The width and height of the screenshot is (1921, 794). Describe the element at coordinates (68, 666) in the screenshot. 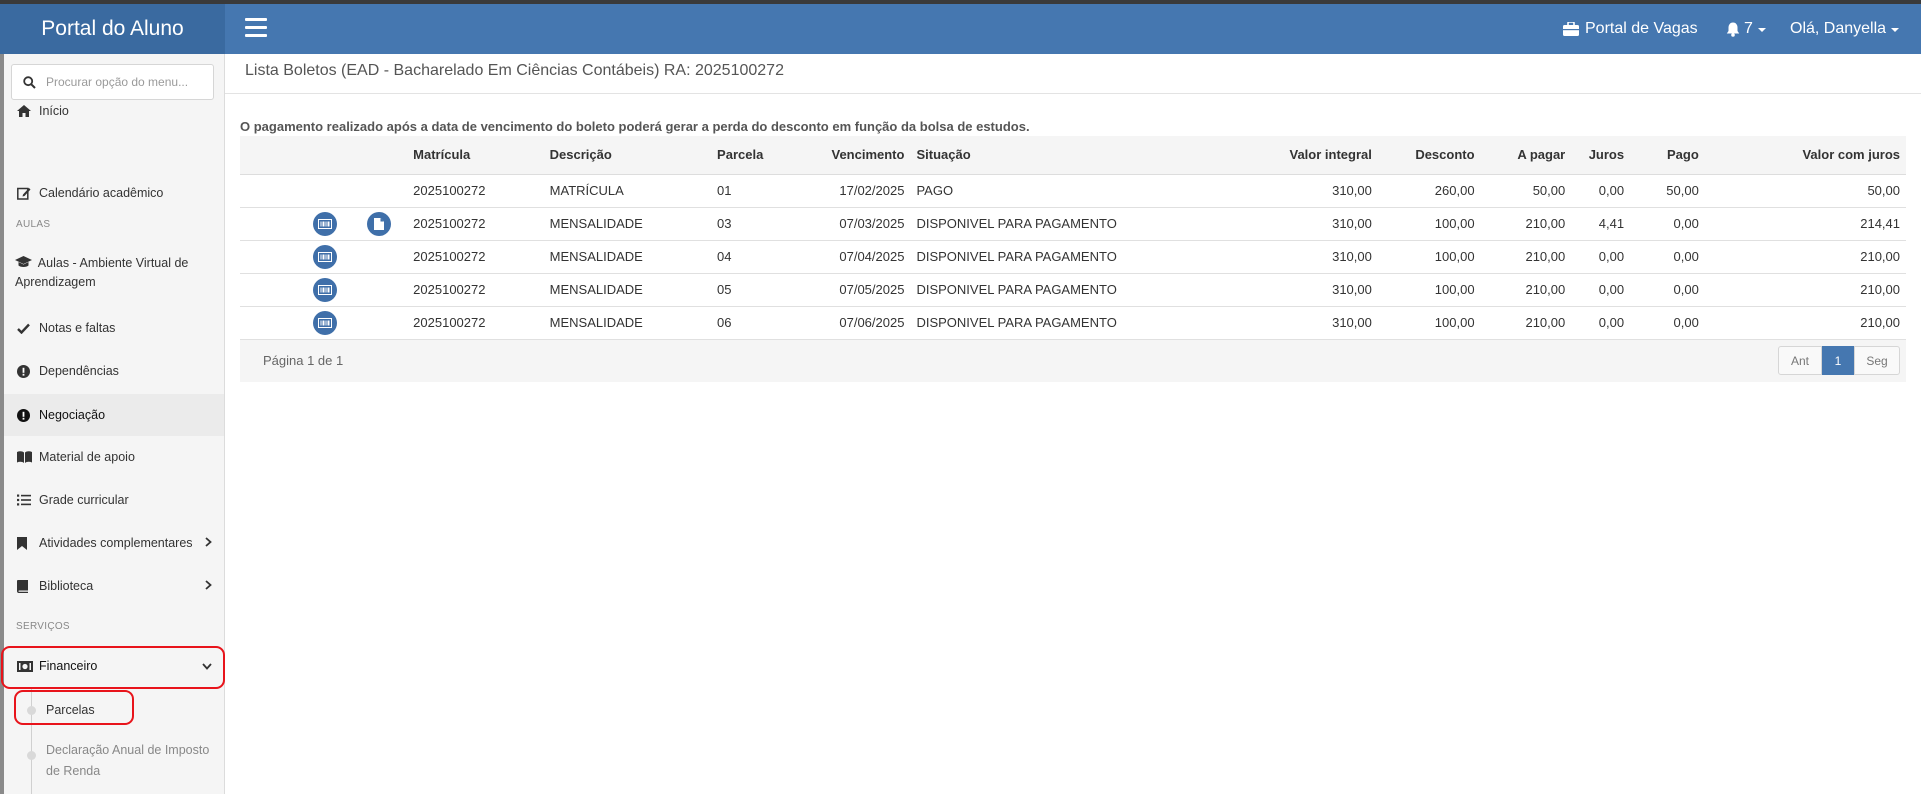

I see `sidebar-item-label: Financeiro` at that location.